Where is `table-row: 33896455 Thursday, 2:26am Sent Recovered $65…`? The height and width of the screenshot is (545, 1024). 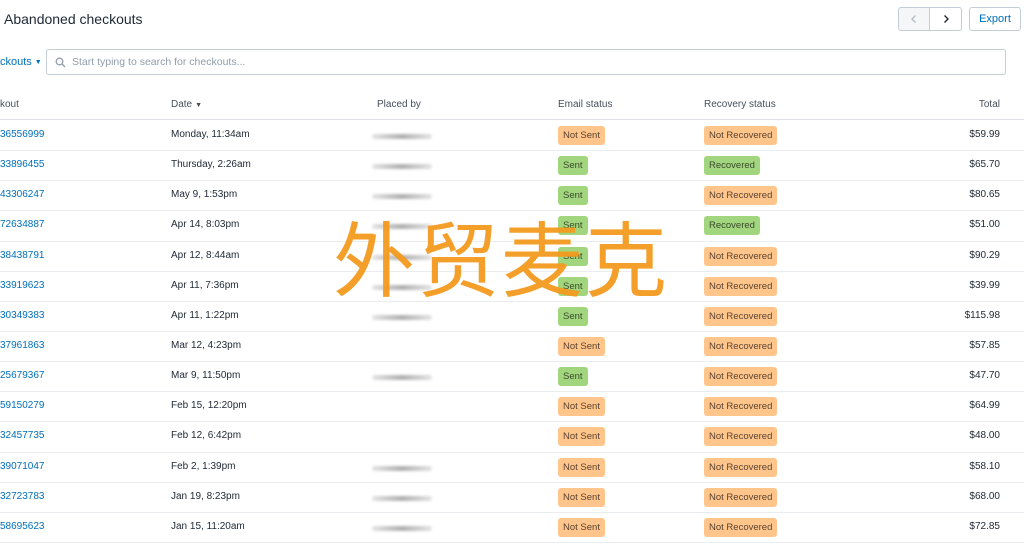
table-row: 33896455 Thursday, 2:26am Sent Recovered $65… is located at coordinates (512, 166).